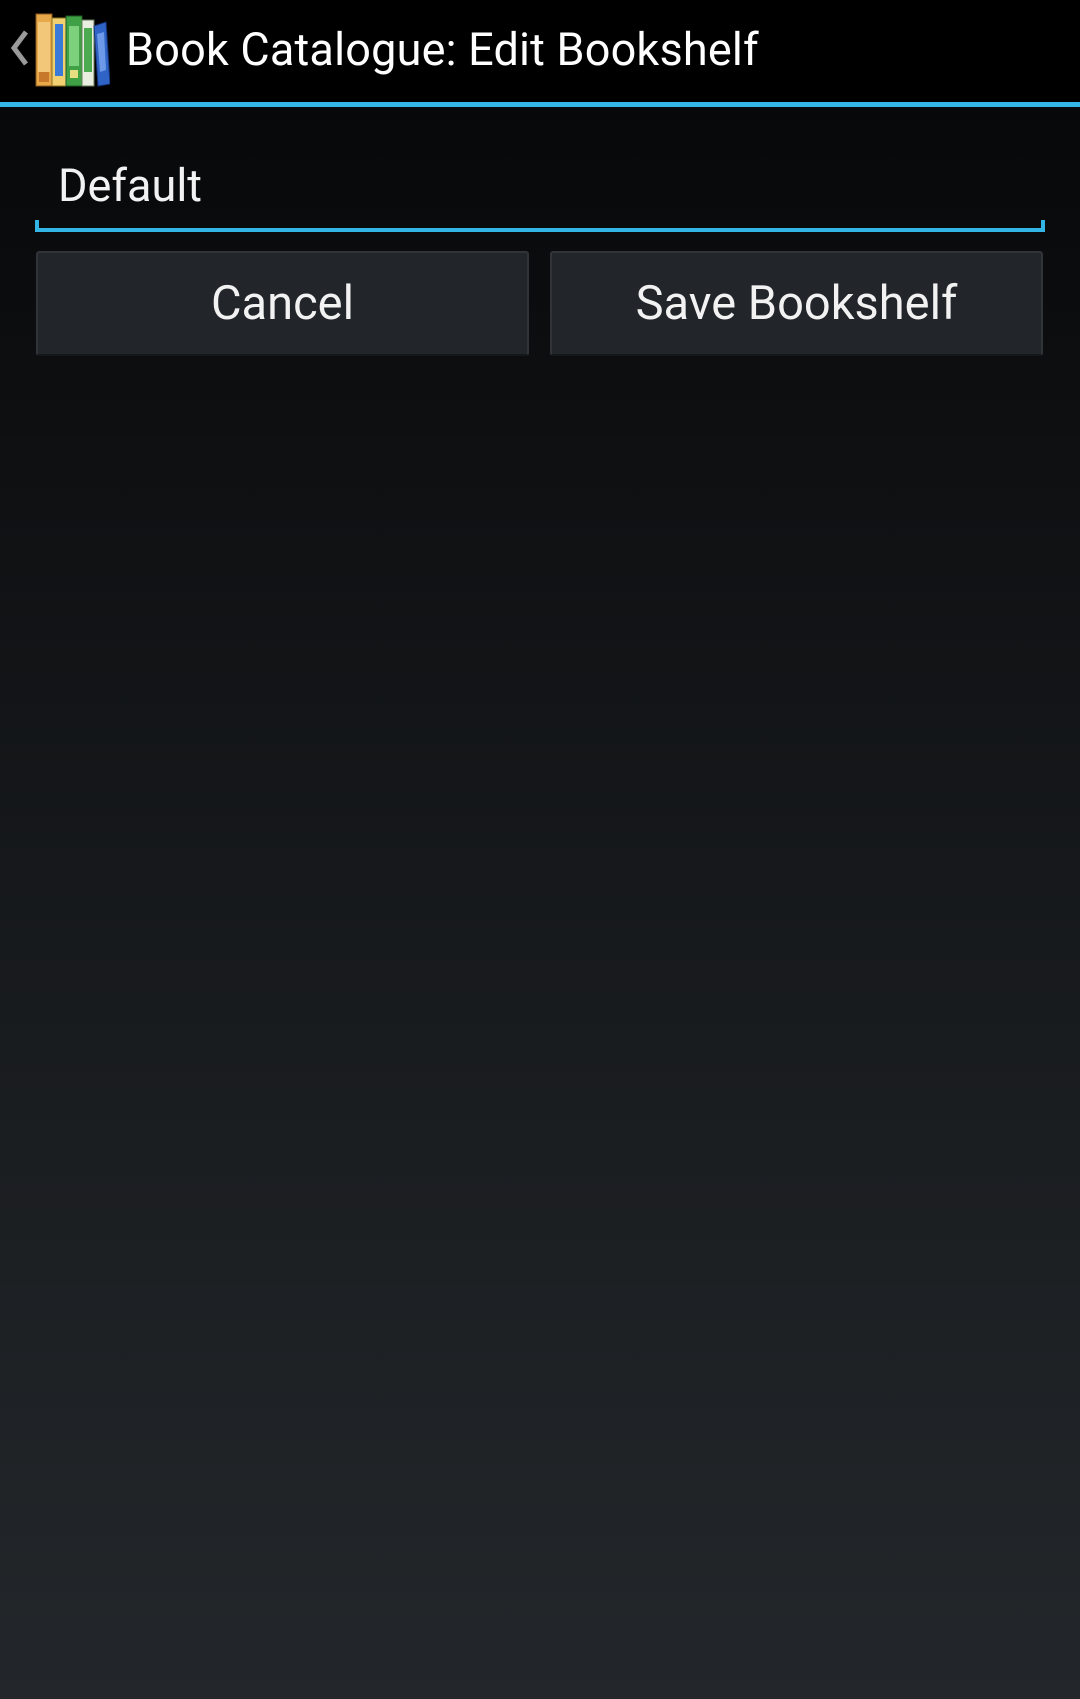 The width and height of the screenshot is (1080, 1699). I want to click on field-underline, so click(540, 230).